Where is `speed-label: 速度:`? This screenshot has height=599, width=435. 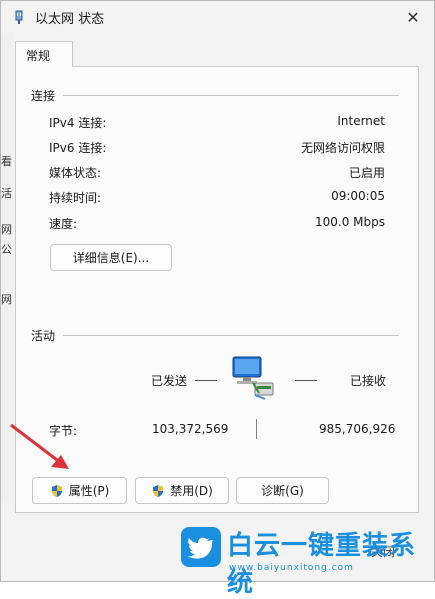
speed-label: 速度: is located at coordinates (63, 224).